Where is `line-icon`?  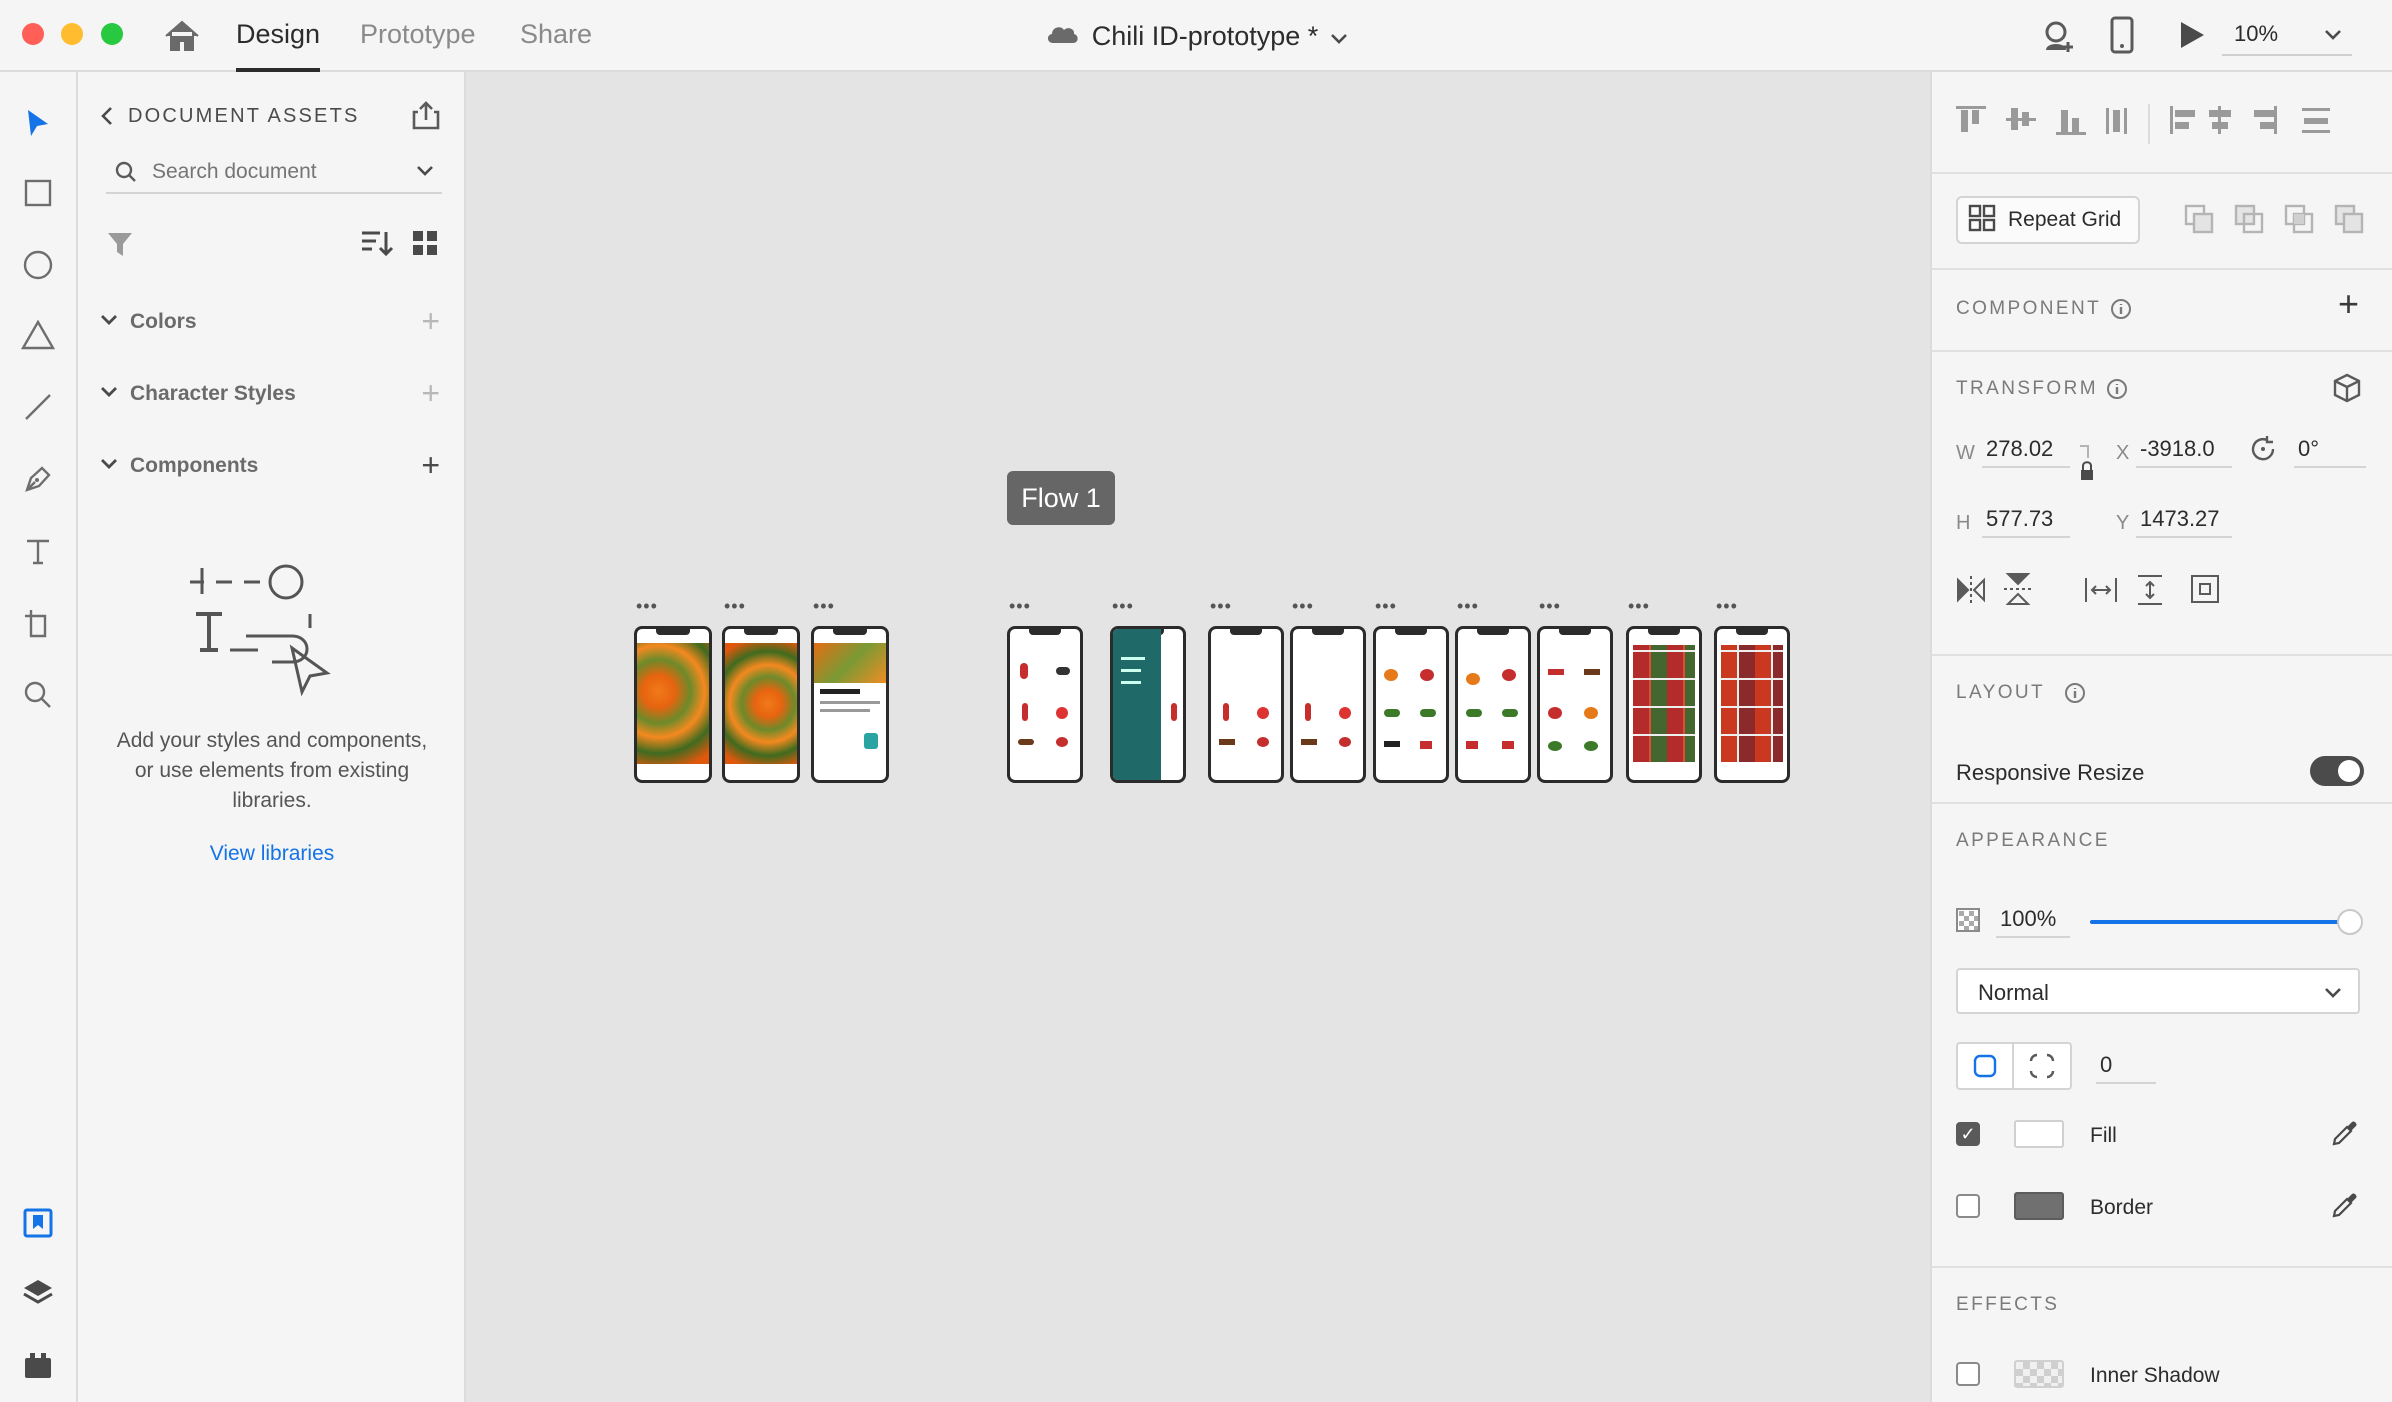 line-icon is located at coordinates (38, 407).